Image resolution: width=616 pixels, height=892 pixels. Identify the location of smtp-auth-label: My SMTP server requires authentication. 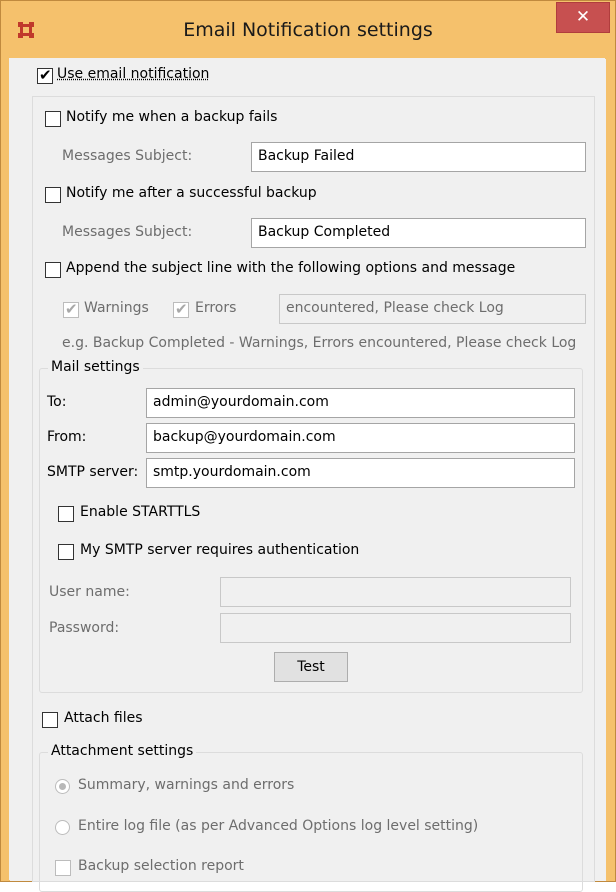
(220, 550).